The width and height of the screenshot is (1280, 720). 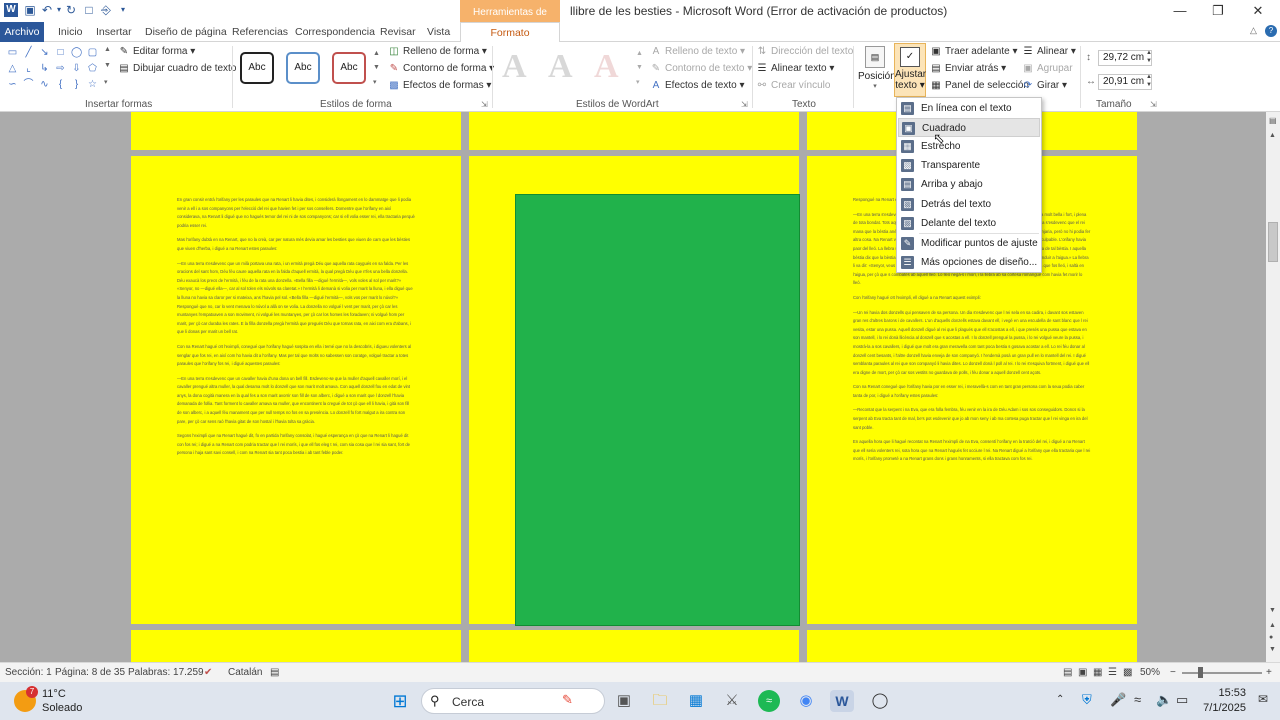 I want to click on height-spinner-icon: ▲ ▼, so click(x=1149, y=57).